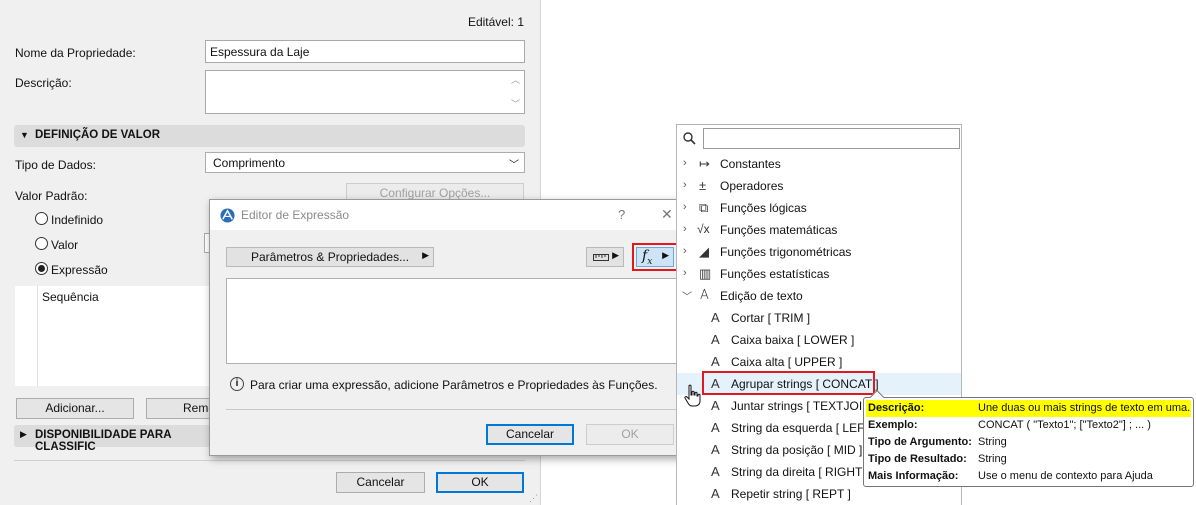 This screenshot has height=505, width=1196. What do you see at coordinates (819, 296) in the screenshot?
I see `tree-category-text-editing: ﹀ A Edição de texto` at bounding box center [819, 296].